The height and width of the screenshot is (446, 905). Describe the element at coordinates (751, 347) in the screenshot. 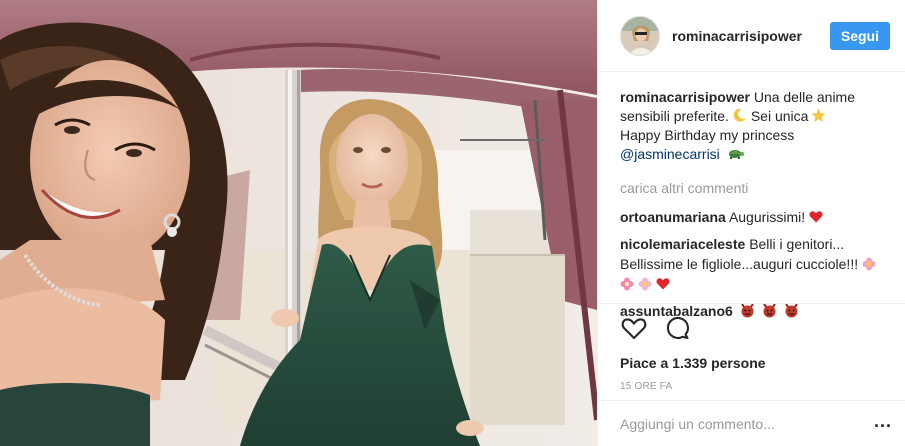

I see `post-actions: Piace a 1.339 persone 15 ORE FA` at that location.